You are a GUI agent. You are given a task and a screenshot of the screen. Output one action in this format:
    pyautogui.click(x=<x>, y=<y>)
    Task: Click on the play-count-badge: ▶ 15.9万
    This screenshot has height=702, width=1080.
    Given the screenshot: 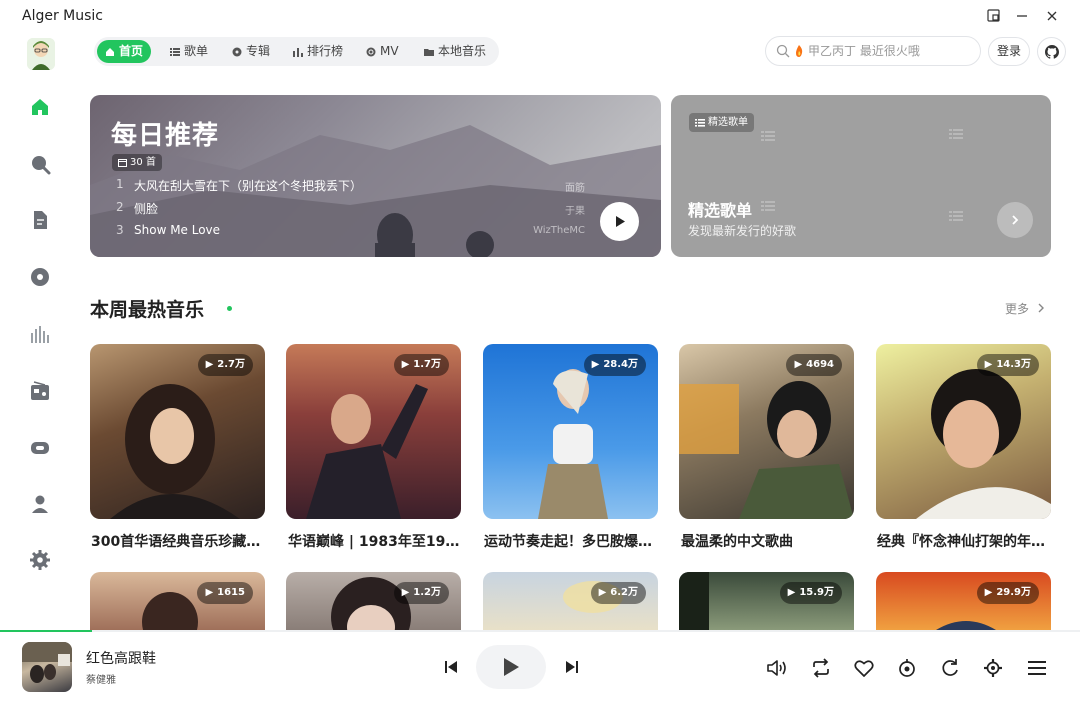 What is the action you would take?
    pyautogui.click(x=810, y=593)
    